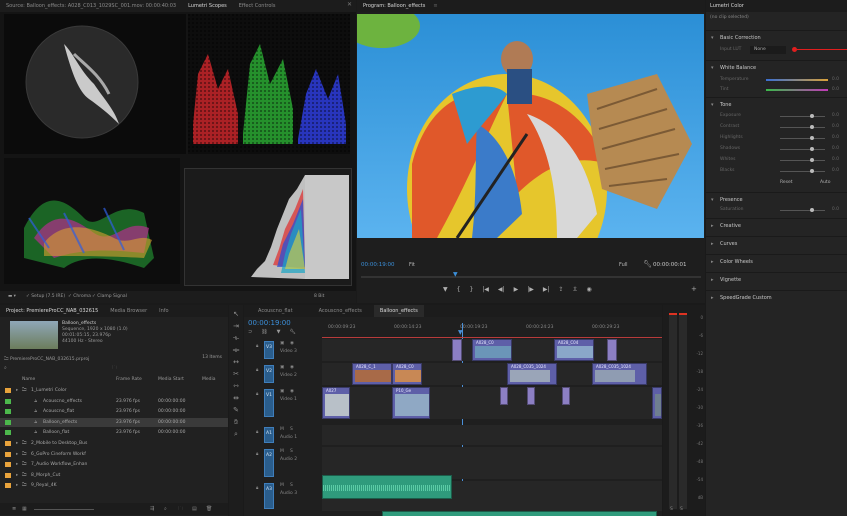 The width and height of the screenshot is (847, 516). Describe the element at coordinates (64, 509) in the screenshot. I see `zoom-slider` at that location.